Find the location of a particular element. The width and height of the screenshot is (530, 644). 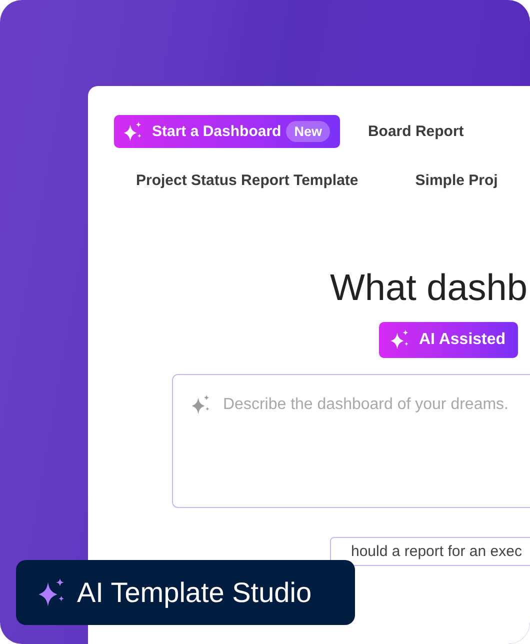

prompt-field: Describe the dashboard of your dreams. is located at coordinates (351, 441).